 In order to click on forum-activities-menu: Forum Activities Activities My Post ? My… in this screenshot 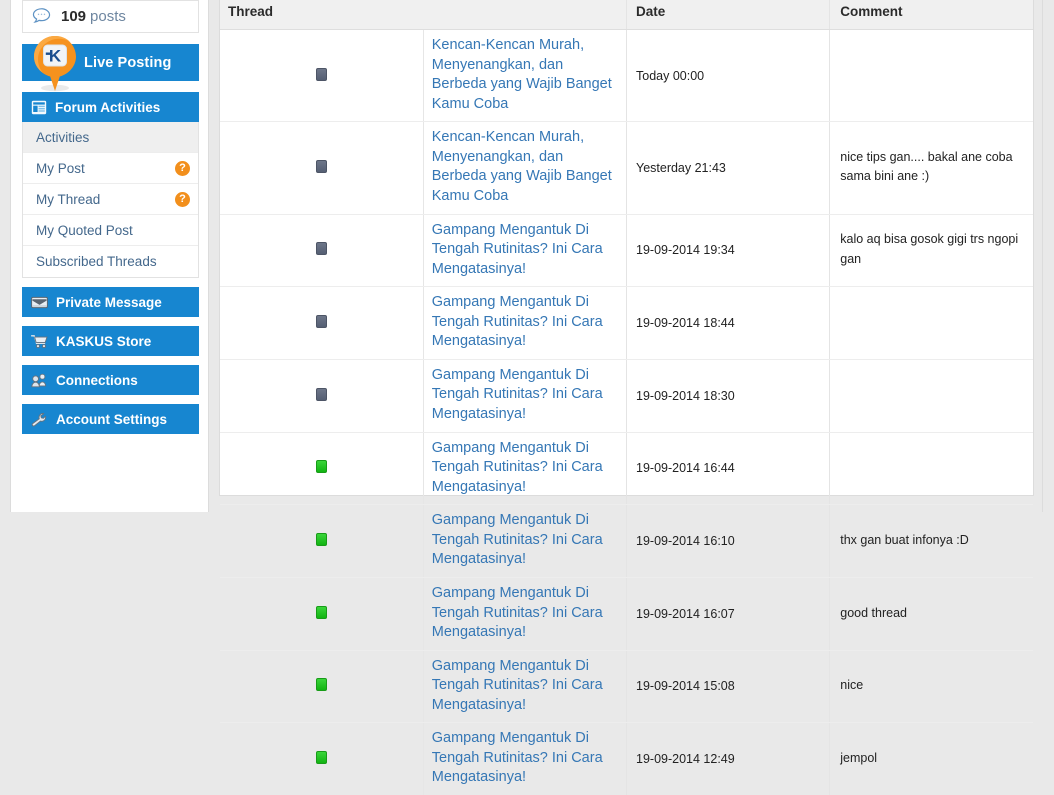, I will do `click(110, 185)`.